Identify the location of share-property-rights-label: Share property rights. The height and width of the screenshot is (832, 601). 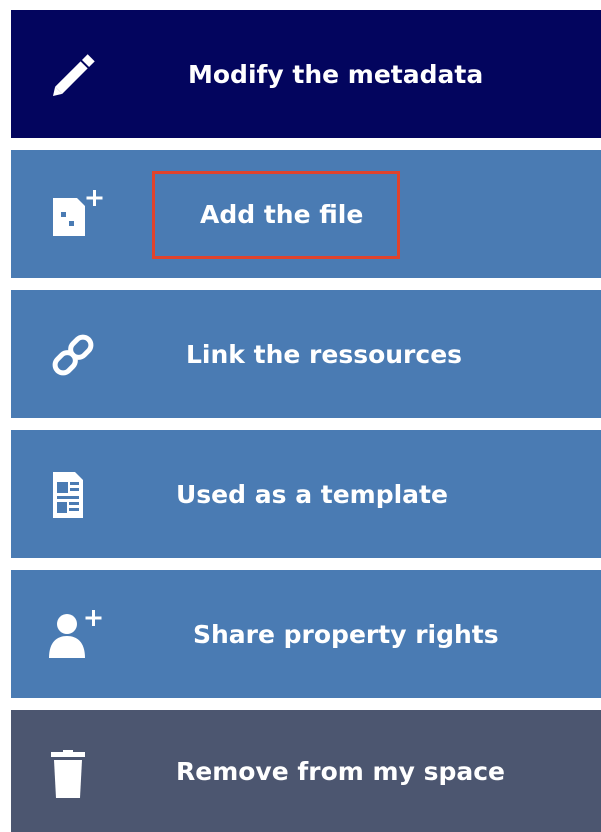
(346, 634).